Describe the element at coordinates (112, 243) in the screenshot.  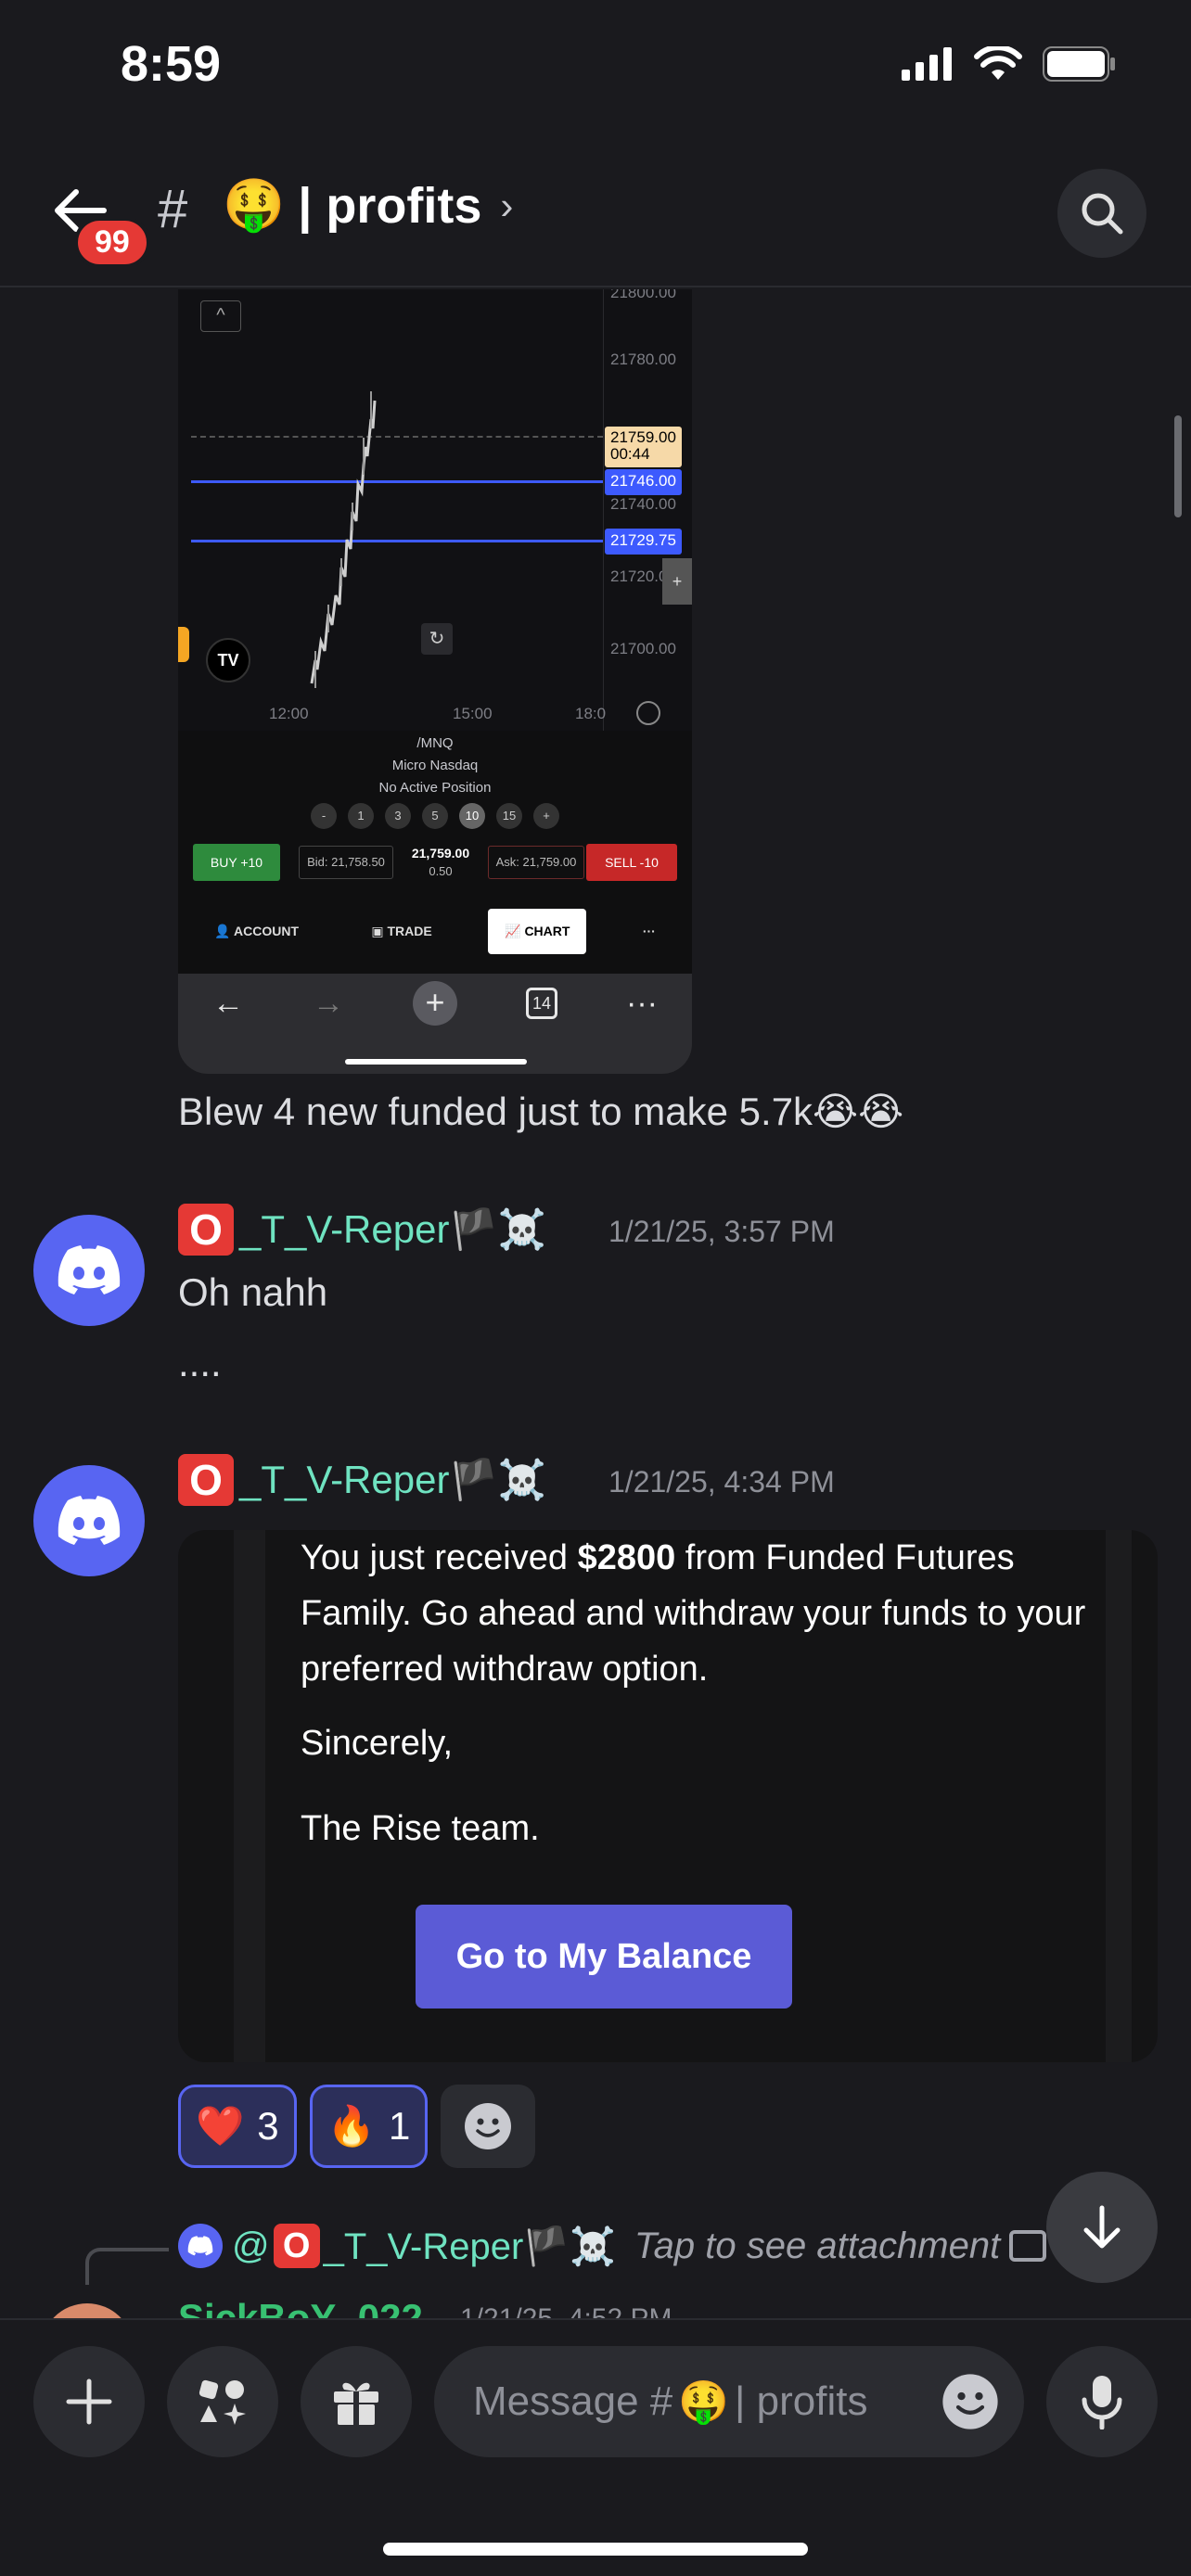
I see `unread-badge: 99` at that location.